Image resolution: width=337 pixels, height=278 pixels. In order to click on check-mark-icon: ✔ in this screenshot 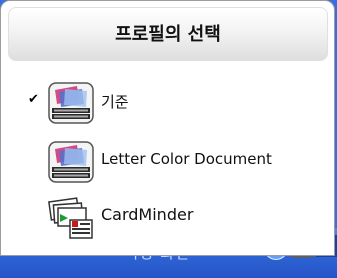, I will do `click(33, 99)`.